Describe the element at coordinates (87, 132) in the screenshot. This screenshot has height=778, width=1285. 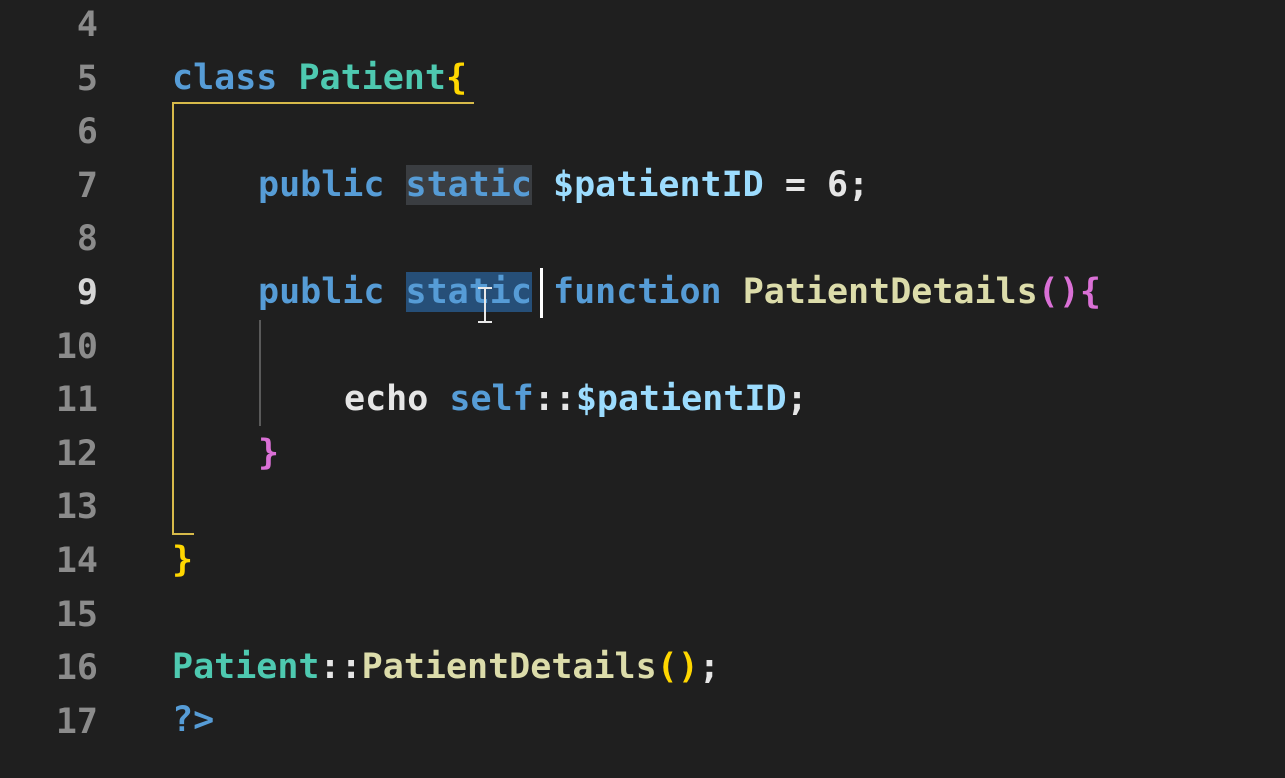
I see `line-number-6: 6` at that location.